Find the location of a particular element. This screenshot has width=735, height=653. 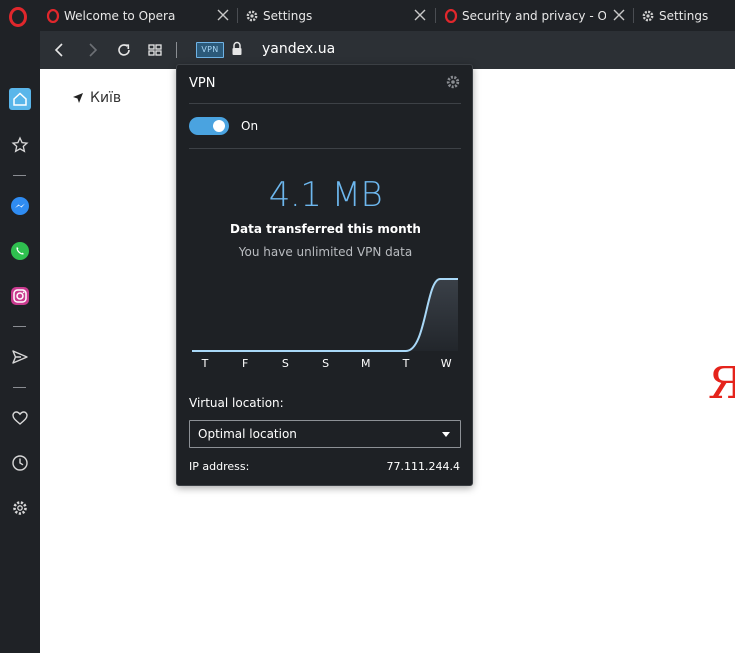

lock-icon is located at coordinates (237, 48).